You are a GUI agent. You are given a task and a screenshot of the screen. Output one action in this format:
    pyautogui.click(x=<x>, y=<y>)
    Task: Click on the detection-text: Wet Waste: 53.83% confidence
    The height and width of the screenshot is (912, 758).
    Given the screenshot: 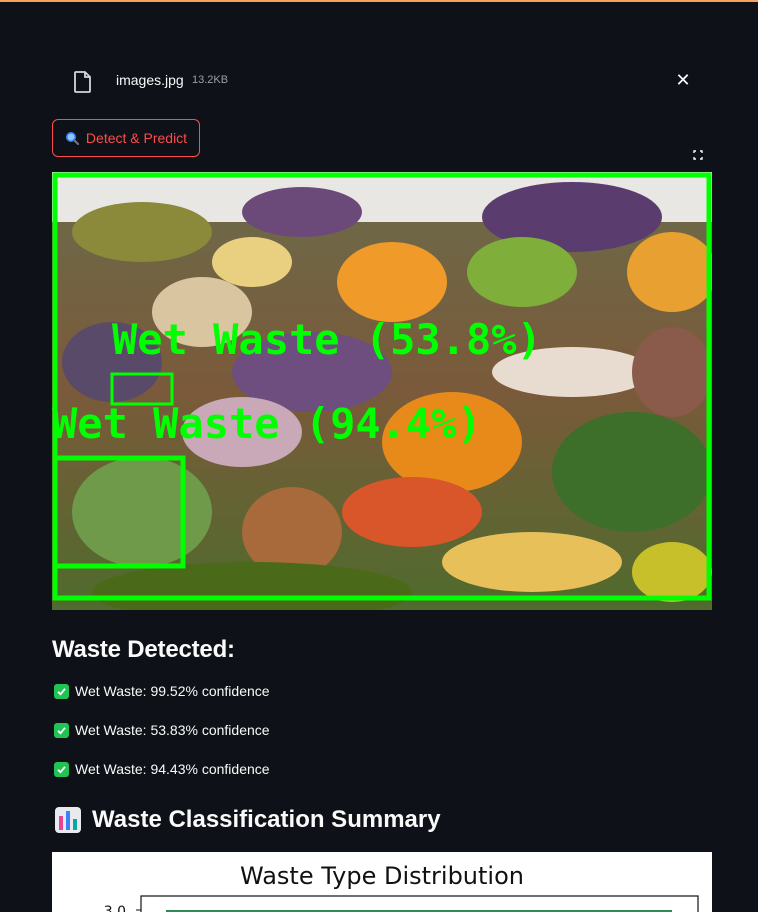 What is the action you would take?
    pyautogui.click(x=172, y=730)
    